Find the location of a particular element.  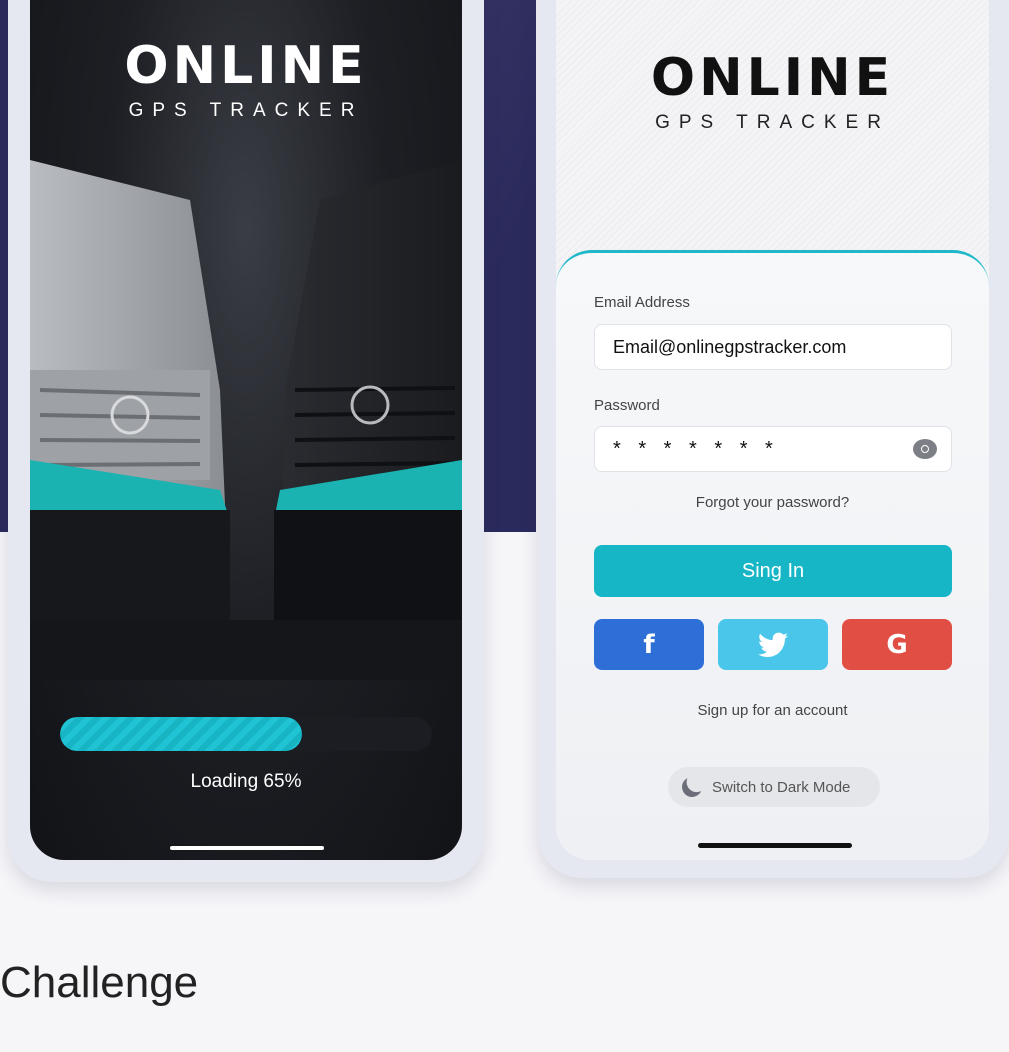

forgot-password-link: Forgot your password? is located at coordinates (772, 502).